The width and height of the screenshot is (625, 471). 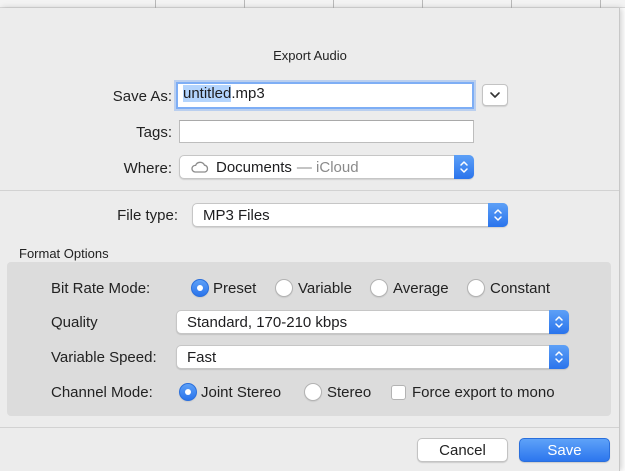 I want to click on footer-divider, so click(x=309, y=427).